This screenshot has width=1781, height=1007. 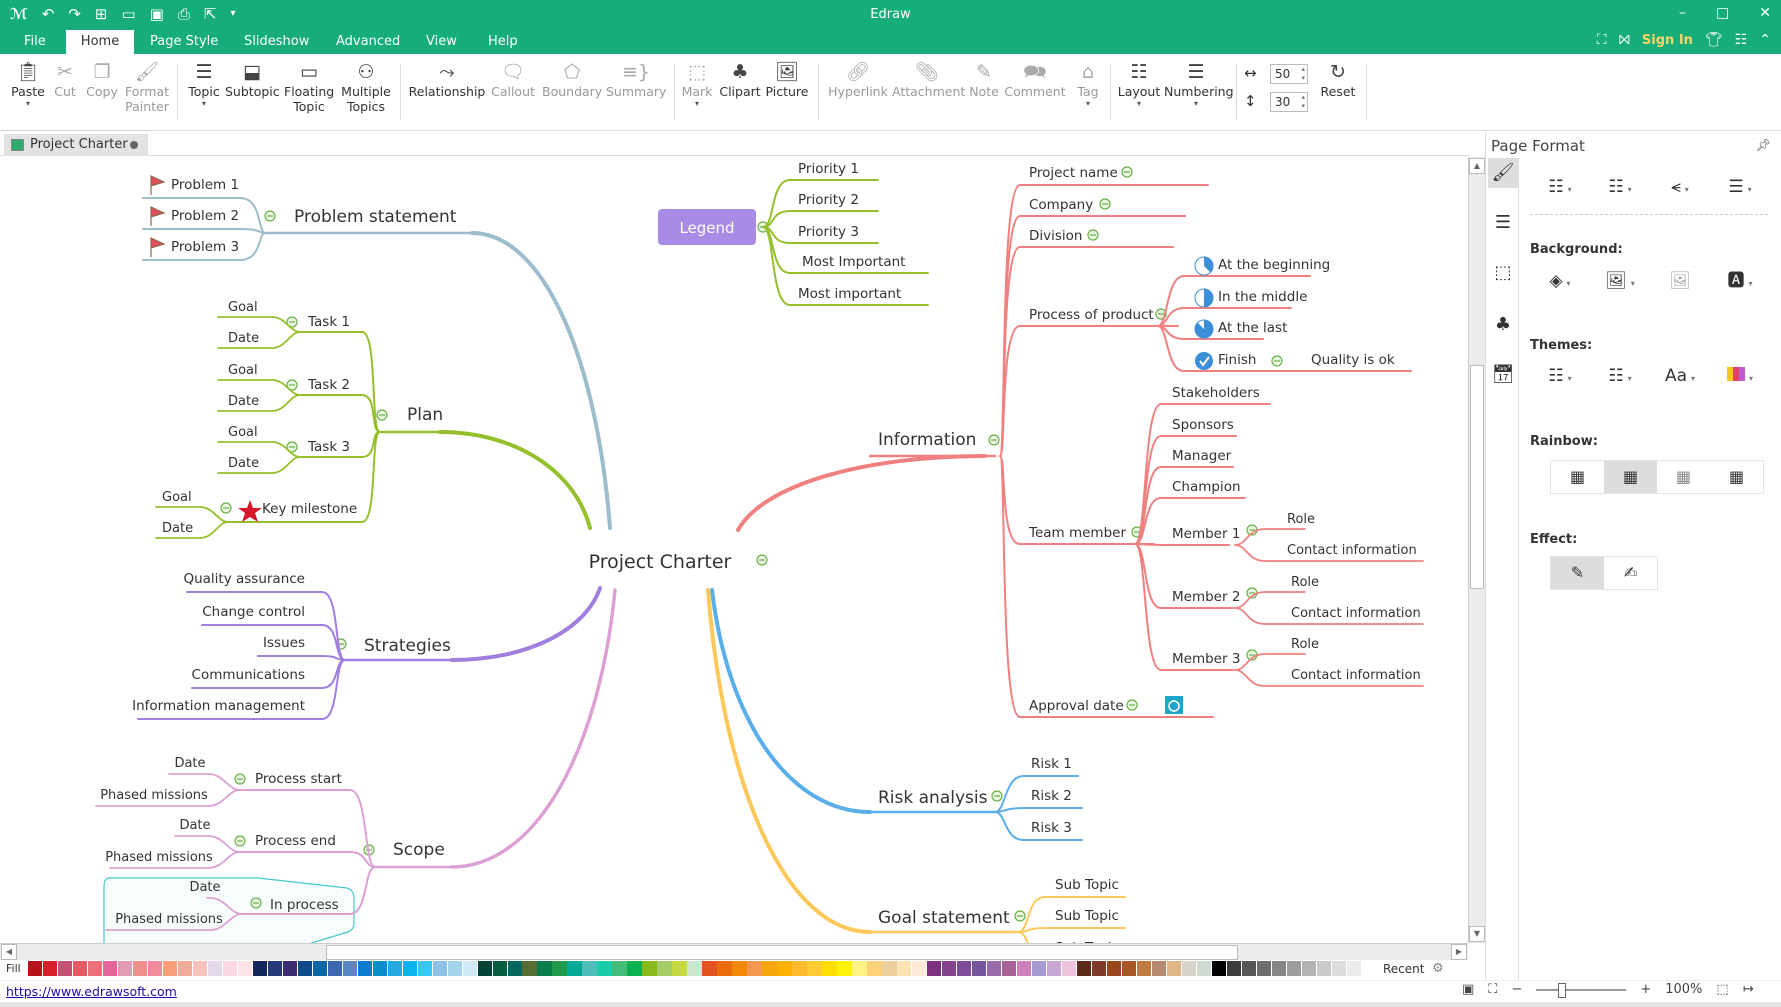 I want to click on legend-label: Legend, so click(x=706, y=228).